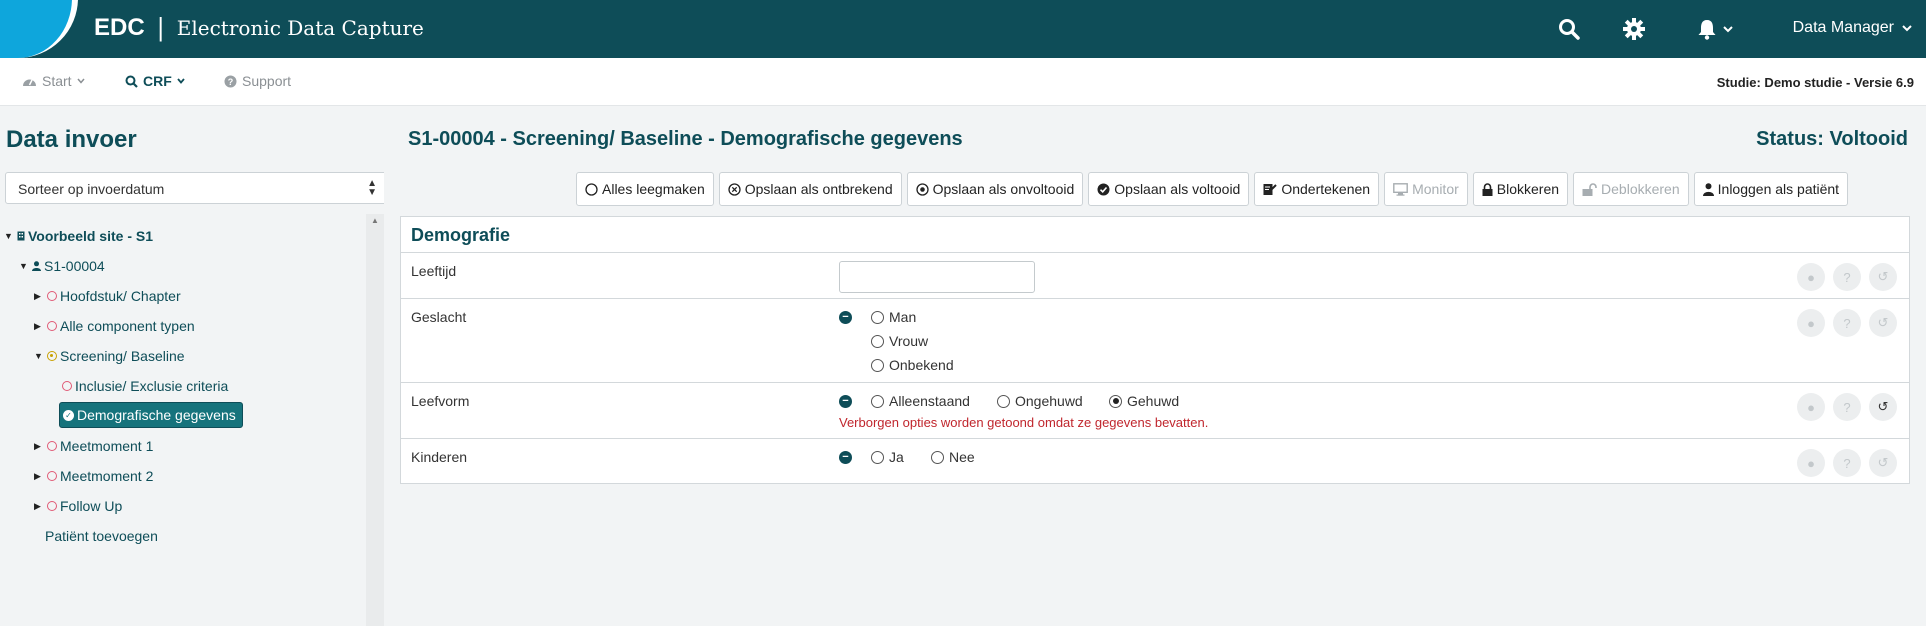 The width and height of the screenshot is (1926, 626). Describe the element at coordinates (93, 476) in the screenshot. I see `tree-item-moment-2: ▶ Meetmoment 2` at that location.